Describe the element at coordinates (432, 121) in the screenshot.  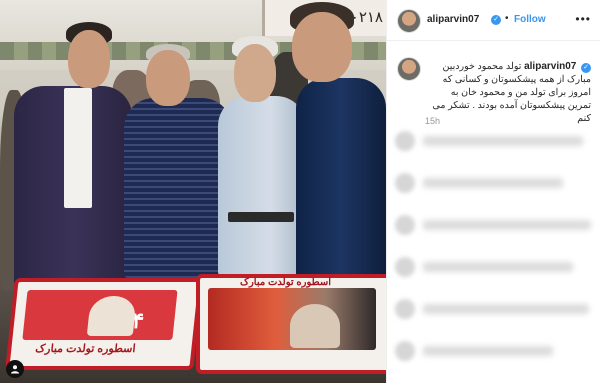
I see `post-timestamp: 15h` at that location.